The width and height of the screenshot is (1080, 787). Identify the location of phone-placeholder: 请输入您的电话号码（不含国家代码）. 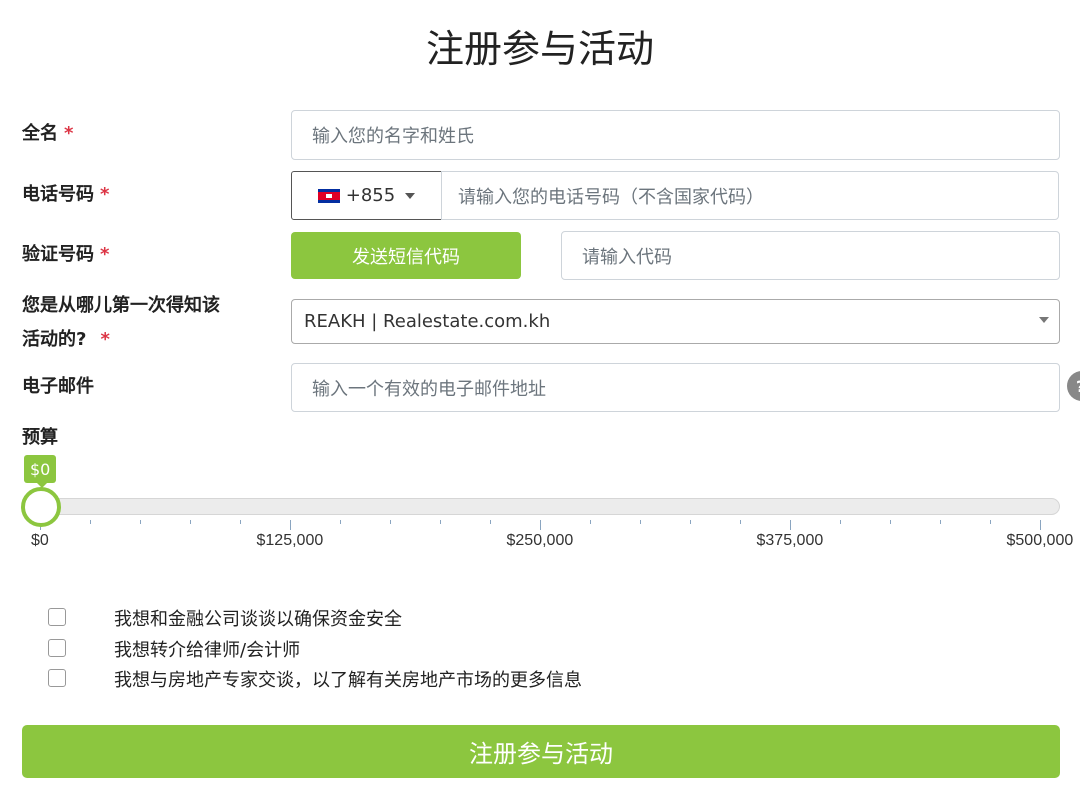
(611, 197).